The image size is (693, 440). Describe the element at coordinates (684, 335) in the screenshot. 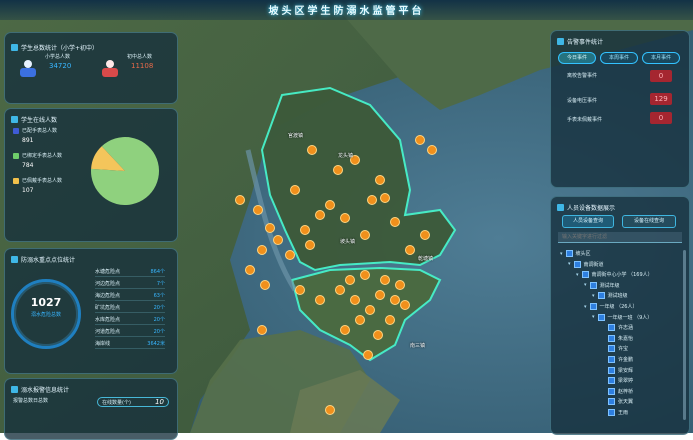

I see `tree-scrollbar` at that location.